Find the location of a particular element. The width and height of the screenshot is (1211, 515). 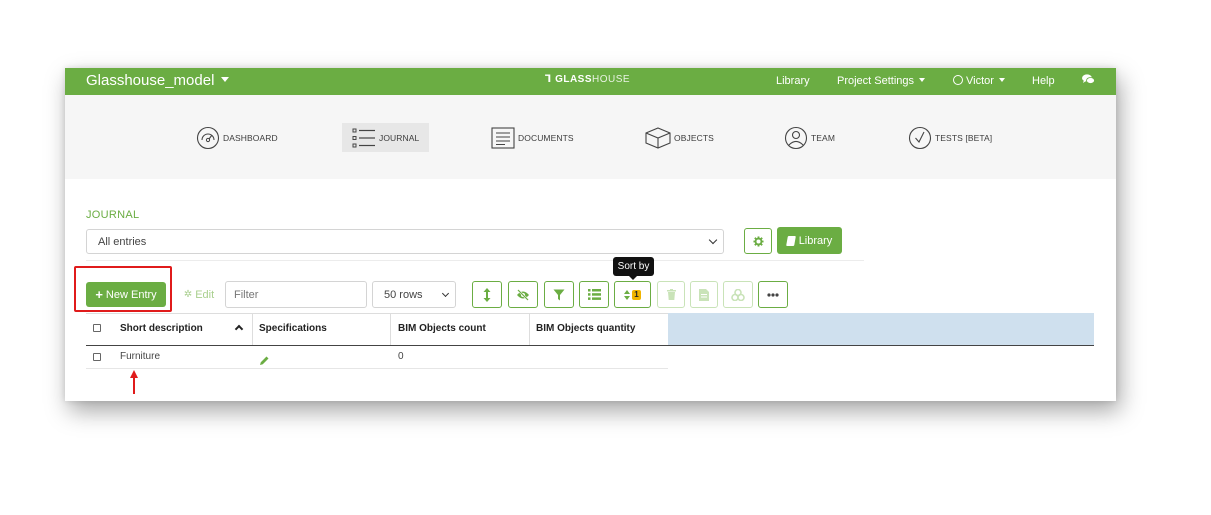

sort-button: 1 is located at coordinates (632, 294).